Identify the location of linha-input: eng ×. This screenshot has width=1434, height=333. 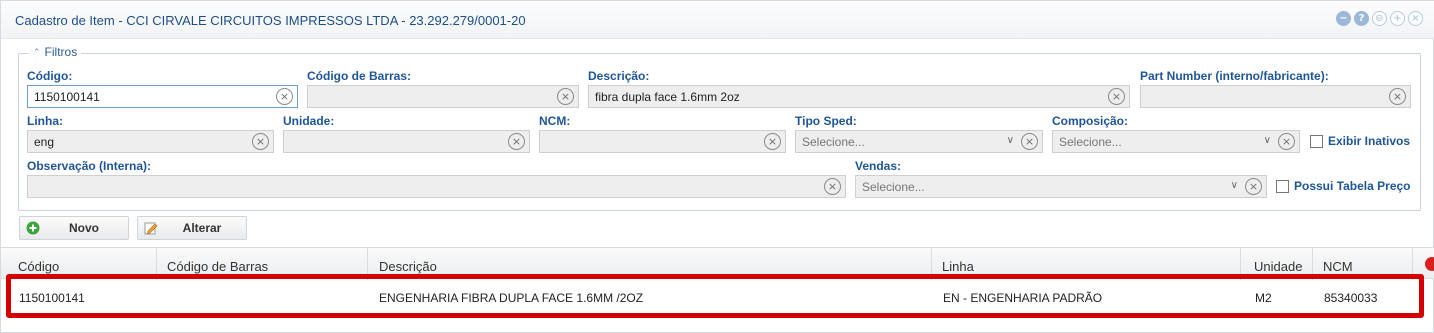
(150, 141).